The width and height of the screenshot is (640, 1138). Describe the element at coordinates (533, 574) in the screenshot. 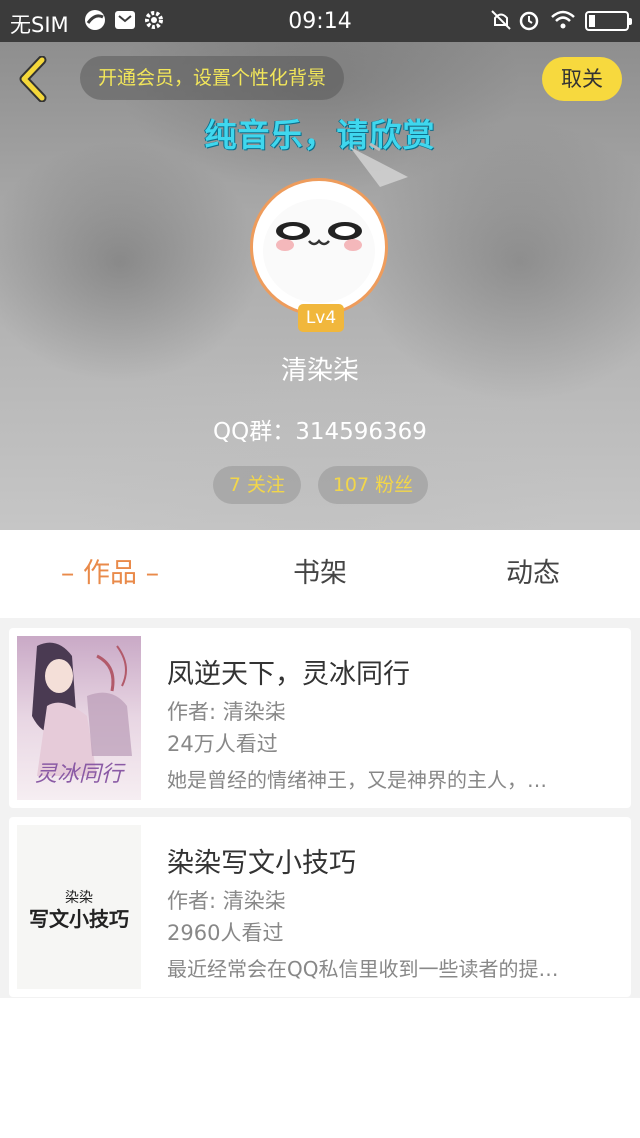

I see `tab-activity: 动态` at that location.